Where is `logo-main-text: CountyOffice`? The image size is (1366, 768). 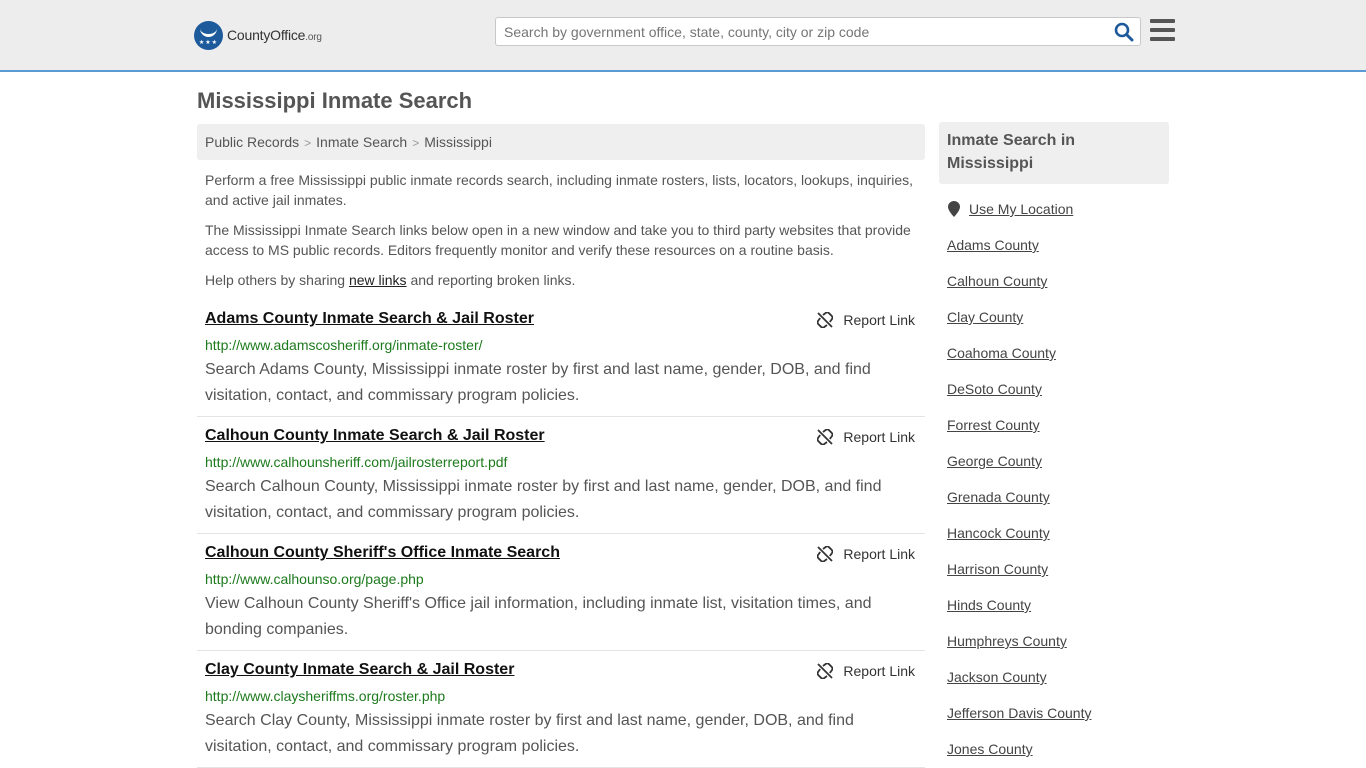 logo-main-text: CountyOffice is located at coordinates (266, 35).